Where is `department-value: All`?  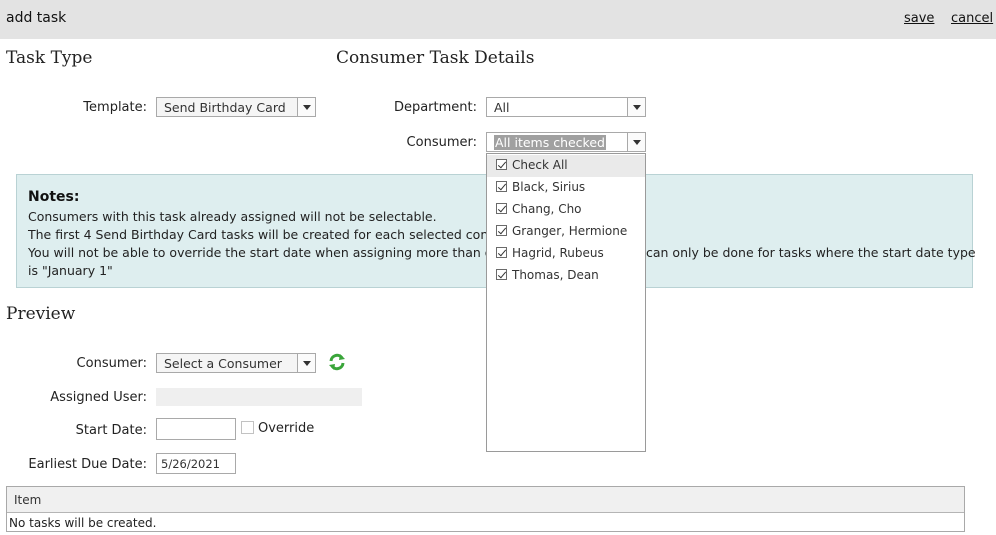 department-value: All is located at coordinates (502, 107).